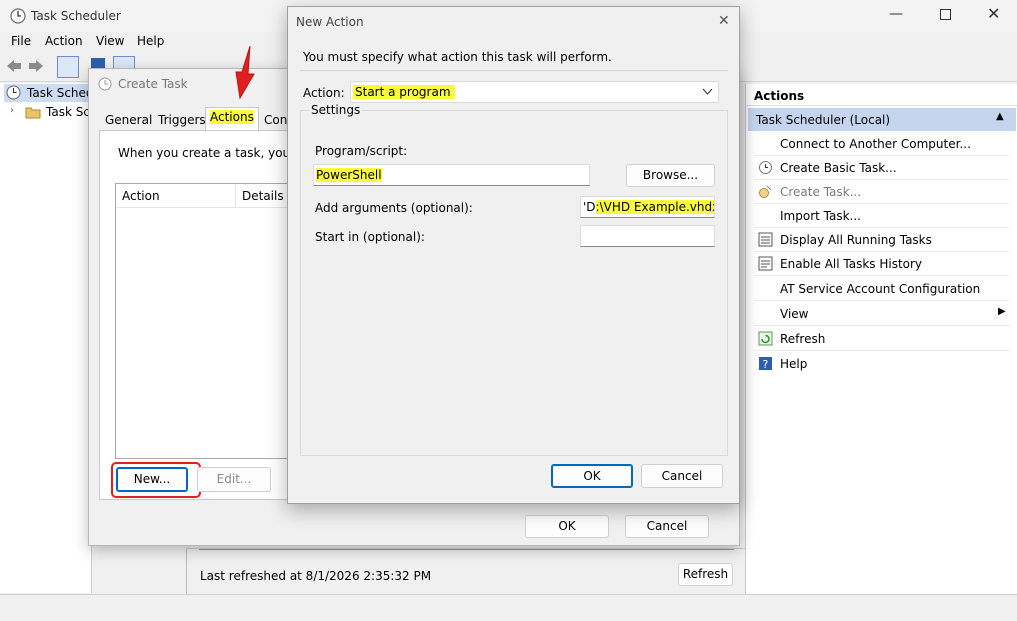 Image resolution: width=1017 pixels, height=621 pixels. I want to click on add-arguments-input: 'D:\VHD Example.vhdx'", so click(647, 207).